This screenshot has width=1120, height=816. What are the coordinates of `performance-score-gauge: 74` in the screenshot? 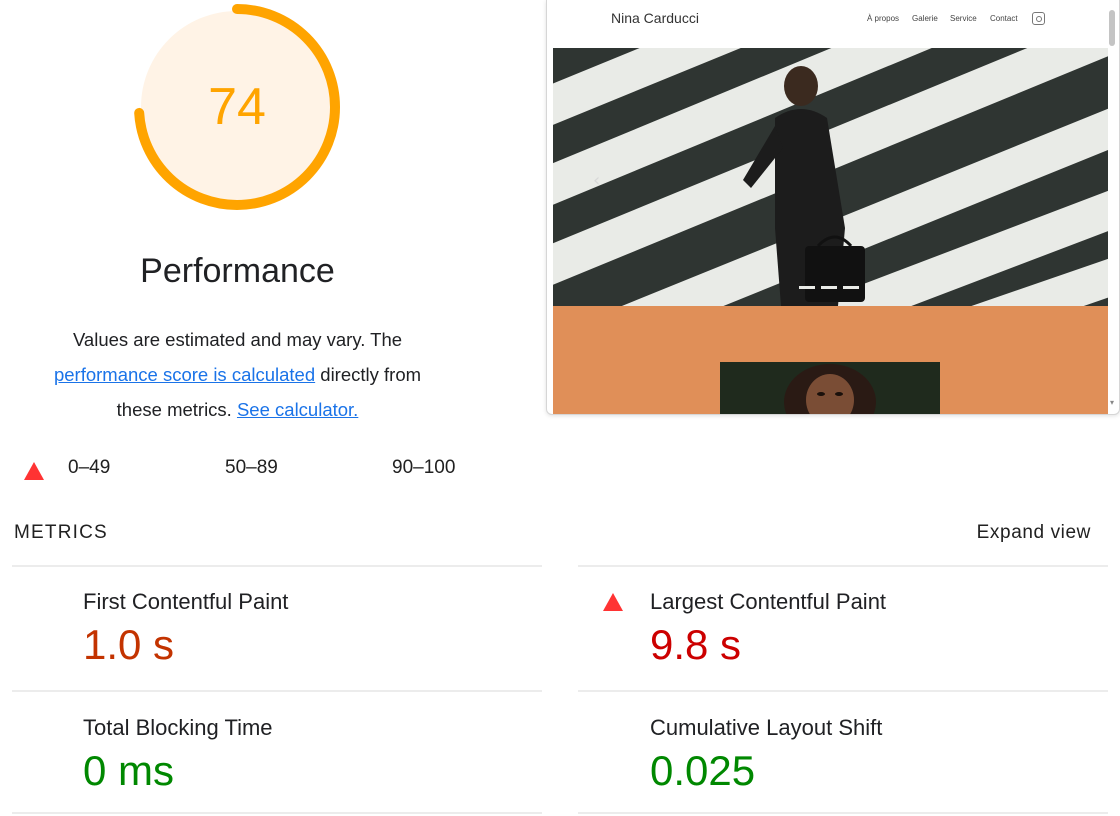 It's located at (237, 107).